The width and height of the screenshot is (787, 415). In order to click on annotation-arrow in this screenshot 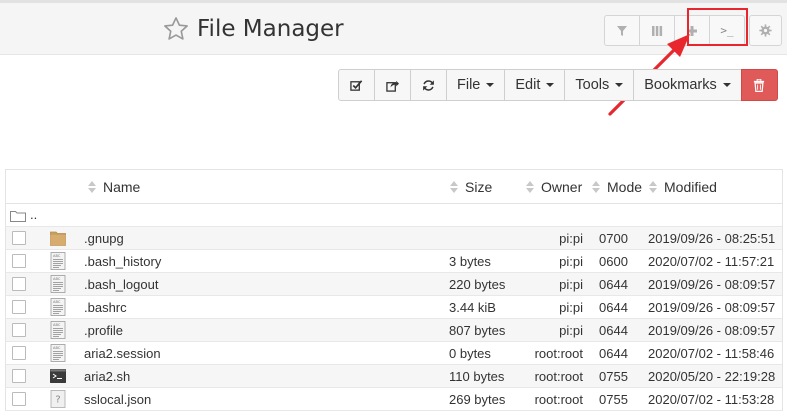, I will do `click(649, 75)`.